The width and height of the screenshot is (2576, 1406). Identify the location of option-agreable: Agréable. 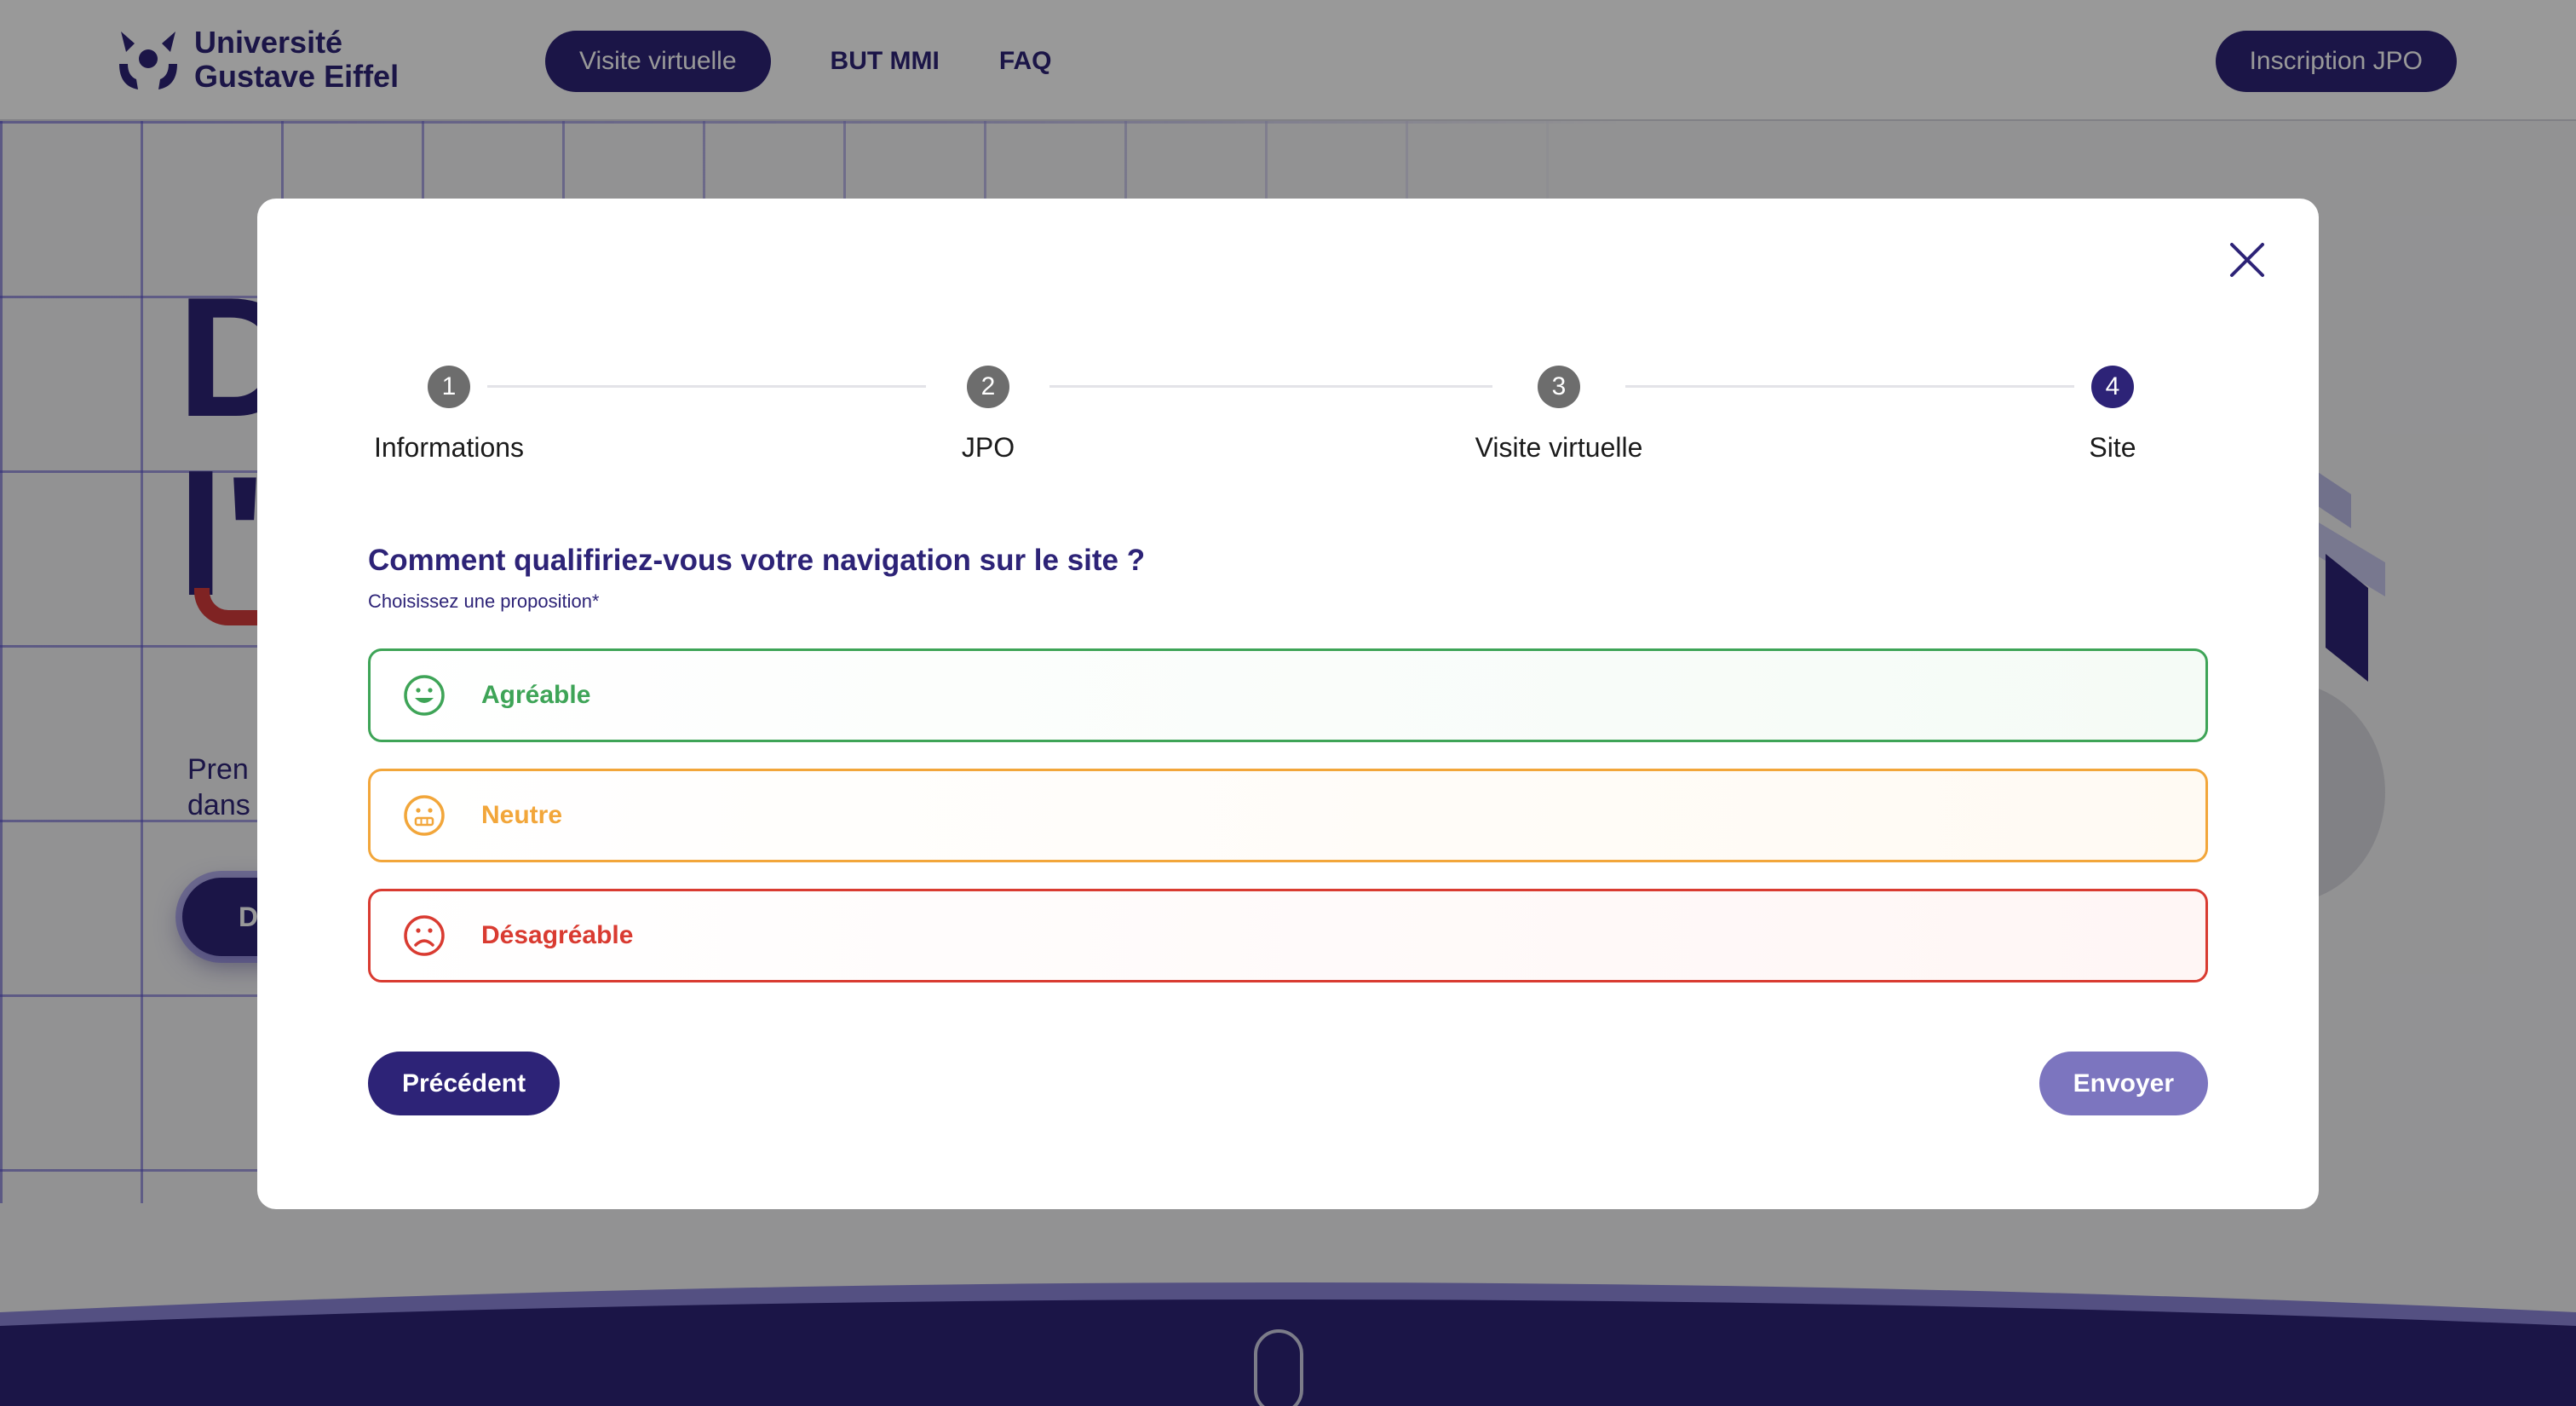
(1288, 695).